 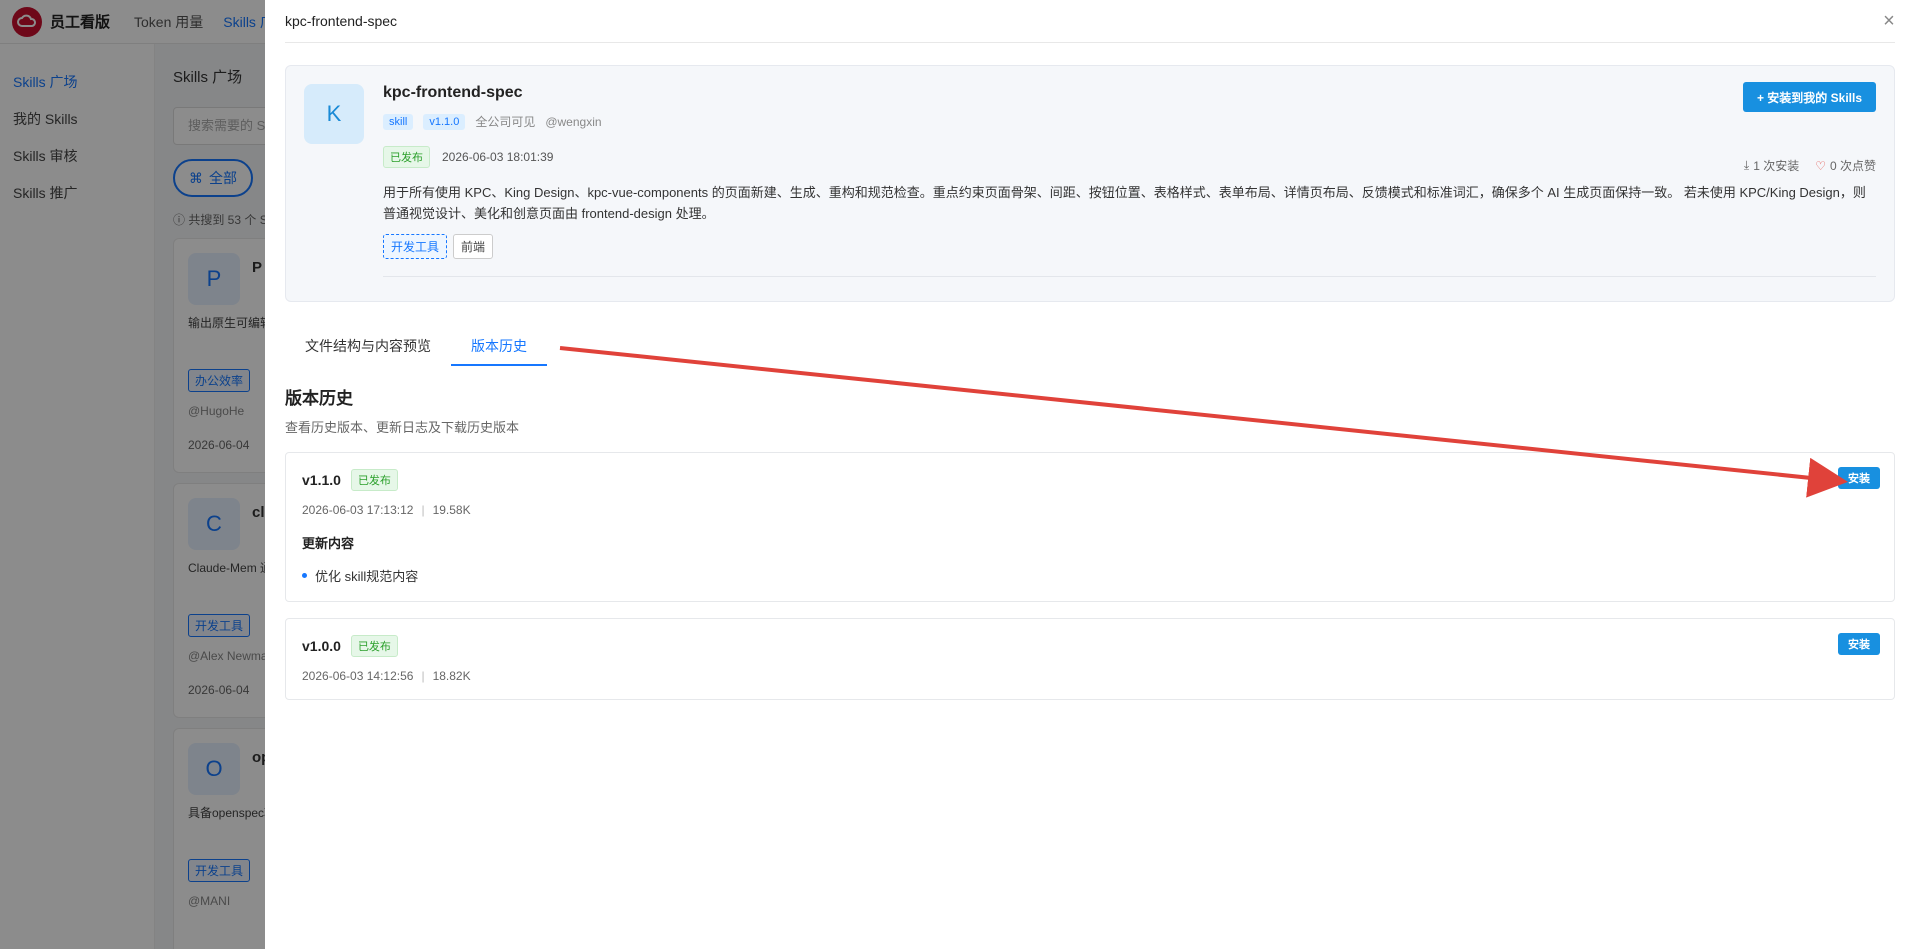 What do you see at coordinates (368, 346) in the screenshot?
I see `tab-file-structure: 文件结构与内容预览` at bounding box center [368, 346].